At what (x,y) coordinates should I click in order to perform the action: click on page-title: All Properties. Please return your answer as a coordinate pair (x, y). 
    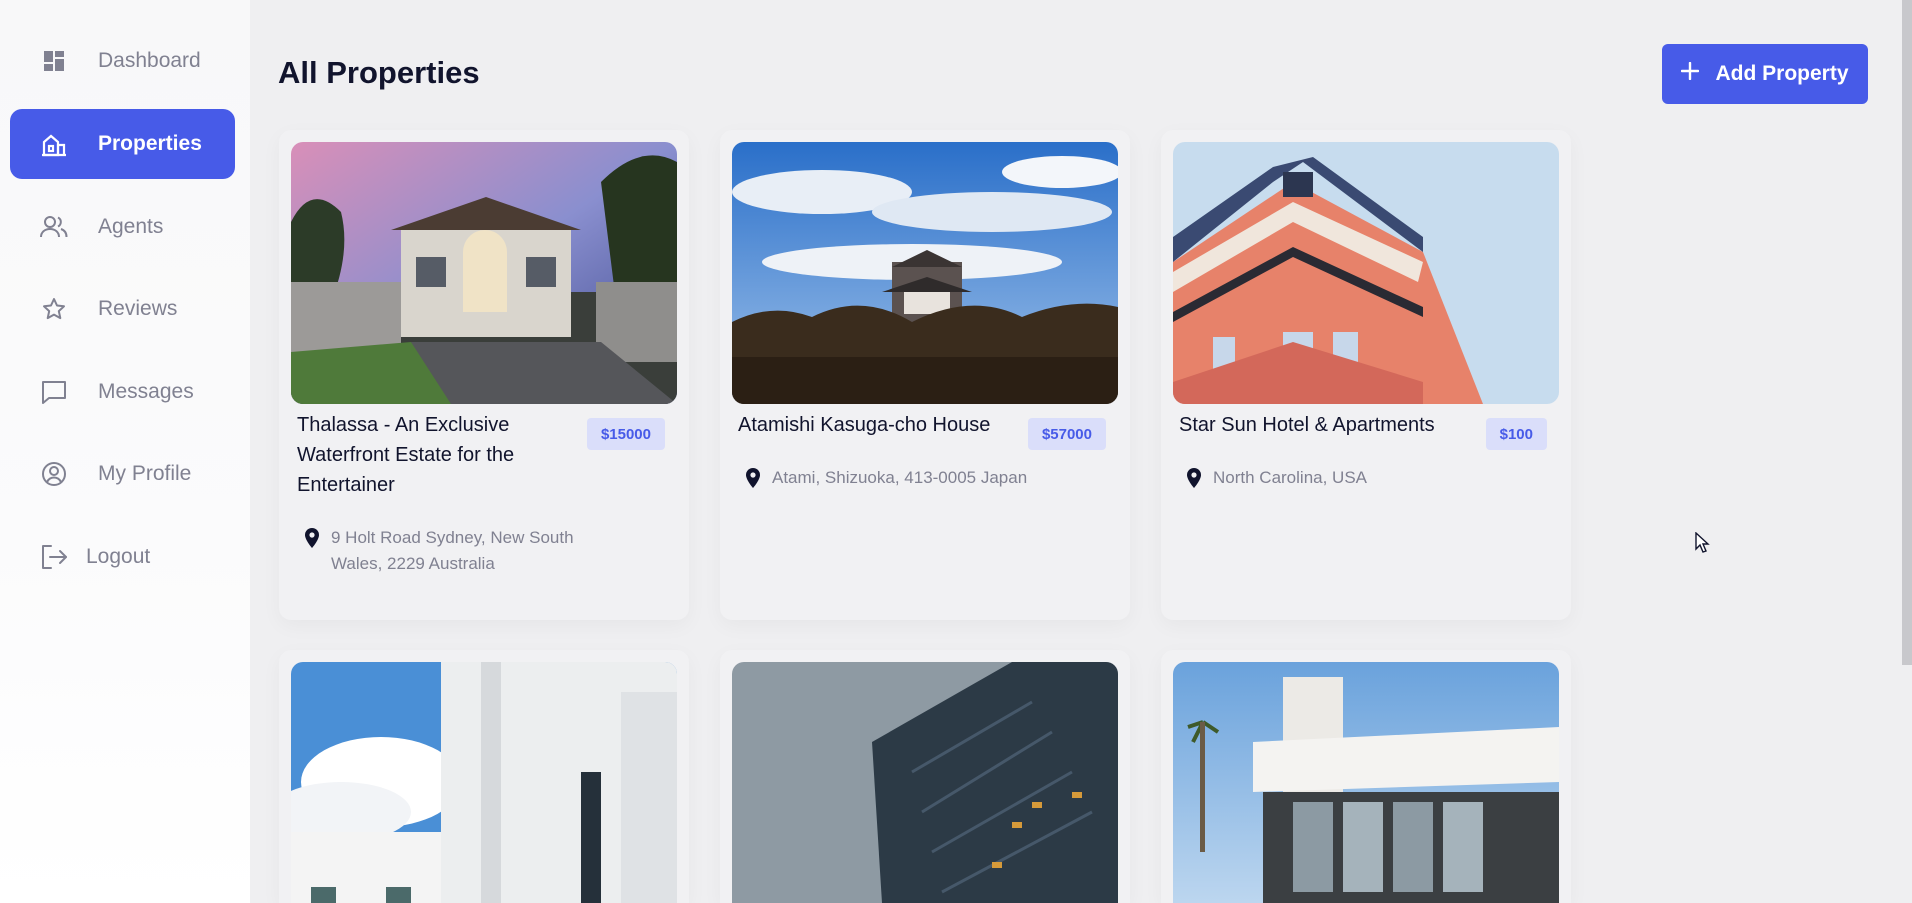
    Looking at the image, I should click on (379, 72).